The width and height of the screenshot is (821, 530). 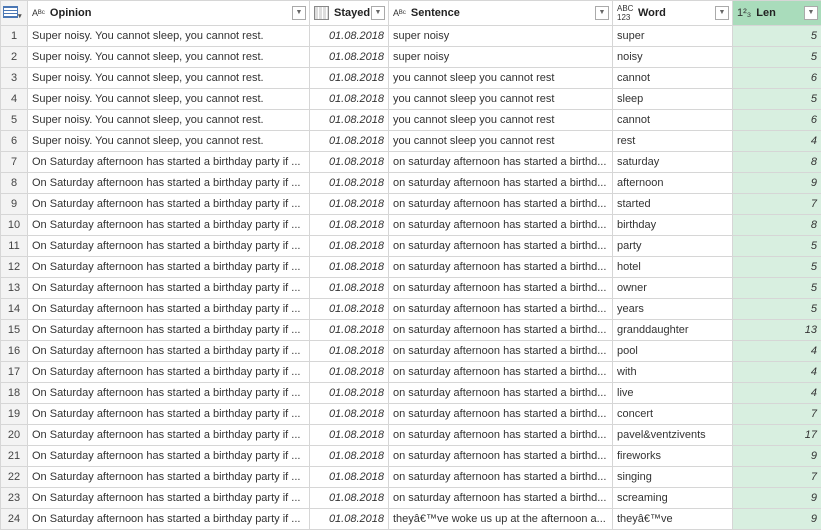 What do you see at coordinates (777, 372) in the screenshot?
I see `cell-len: 4` at bounding box center [777, 372].